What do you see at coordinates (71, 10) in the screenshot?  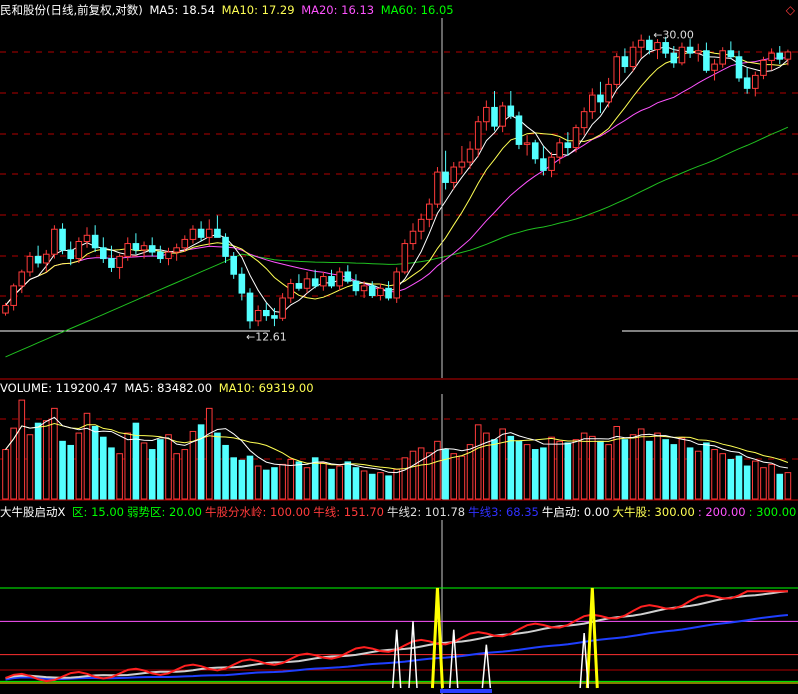 I see `stock-title: 民和股份(日线,前复权,对数)` at bounding box center [71, 10].